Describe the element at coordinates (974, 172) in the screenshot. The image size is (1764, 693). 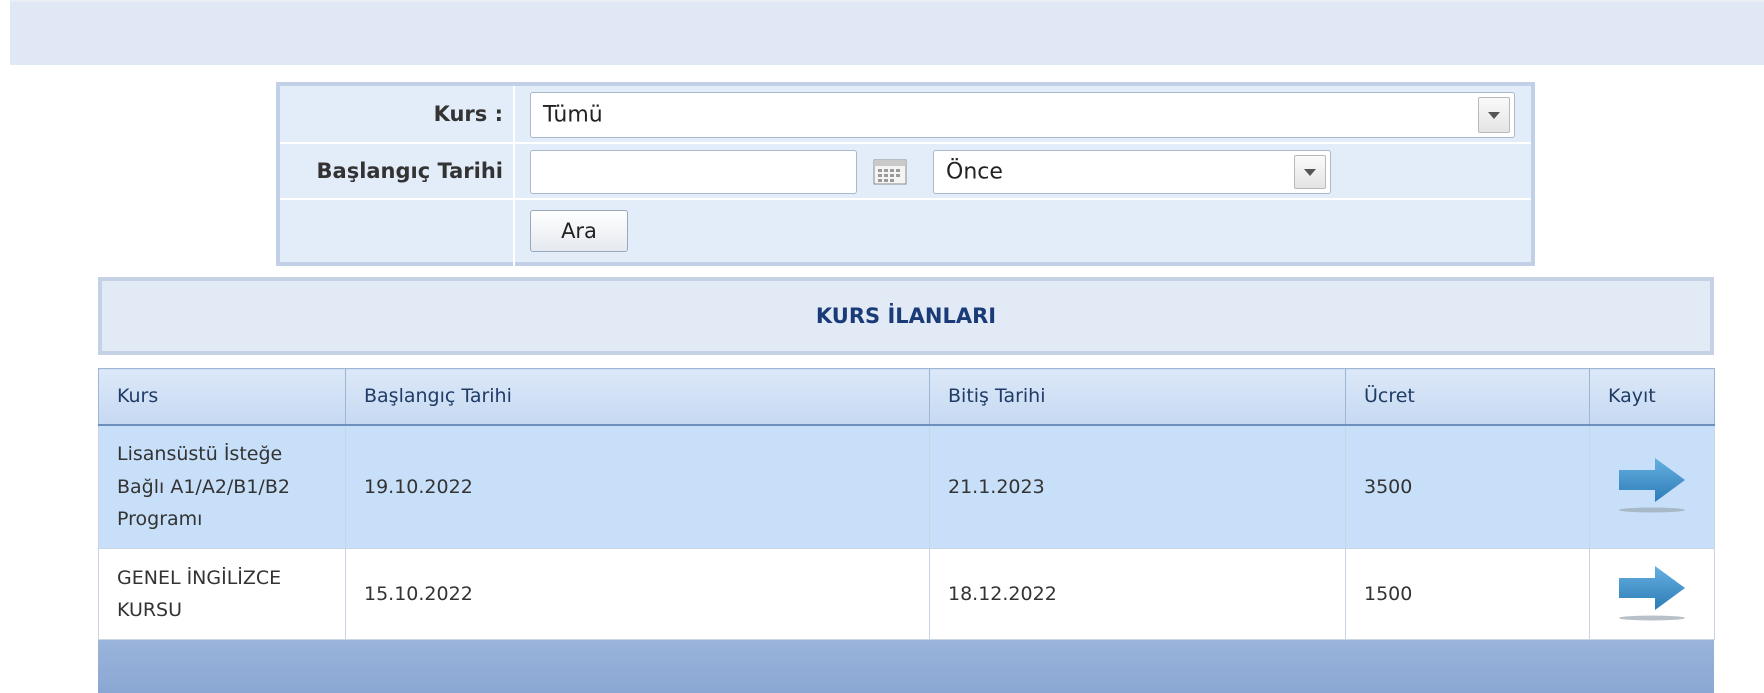
I see `date-filter-value: Önce` at that location.